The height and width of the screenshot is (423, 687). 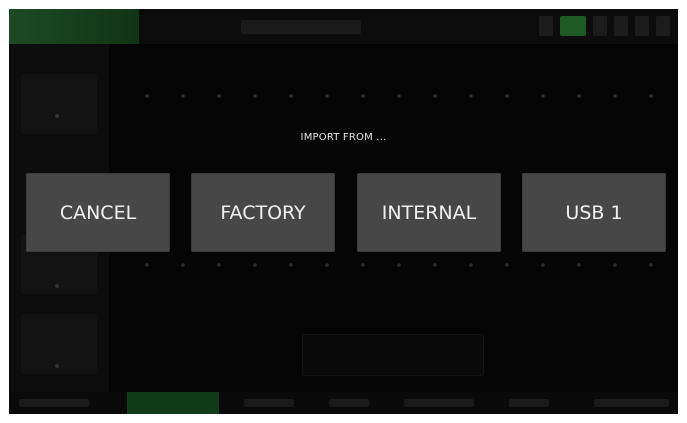 I want to click on top-bar, so click(x=343, y=26).